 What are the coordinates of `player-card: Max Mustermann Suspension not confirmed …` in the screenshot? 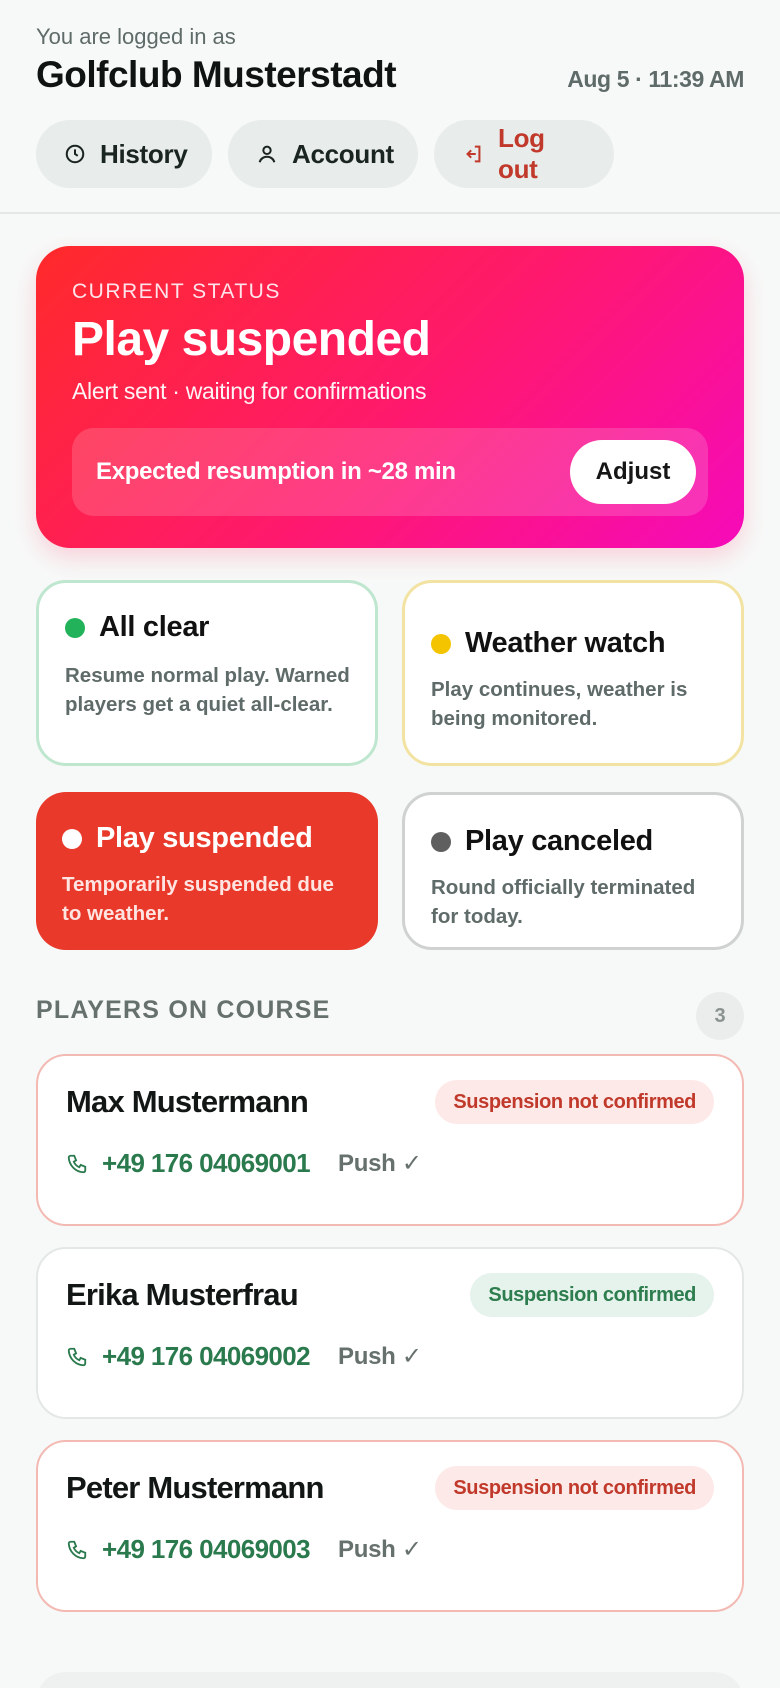 It's located at (390, 1140).